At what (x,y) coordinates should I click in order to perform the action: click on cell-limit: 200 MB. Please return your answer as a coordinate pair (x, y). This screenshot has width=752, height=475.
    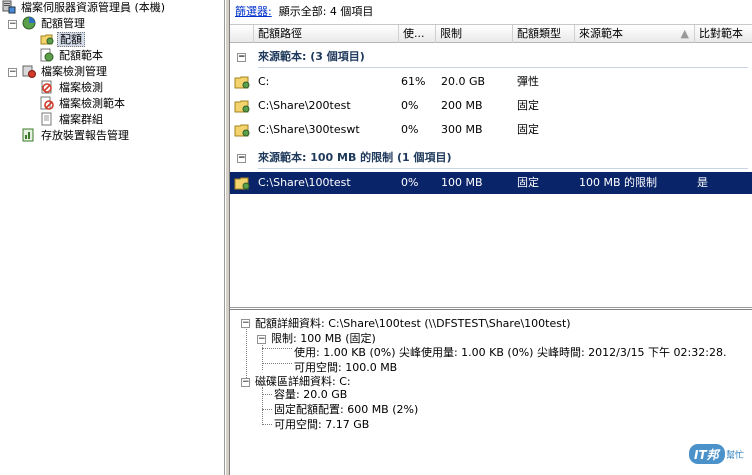
    Looking at the image, I should click on (462, 105).